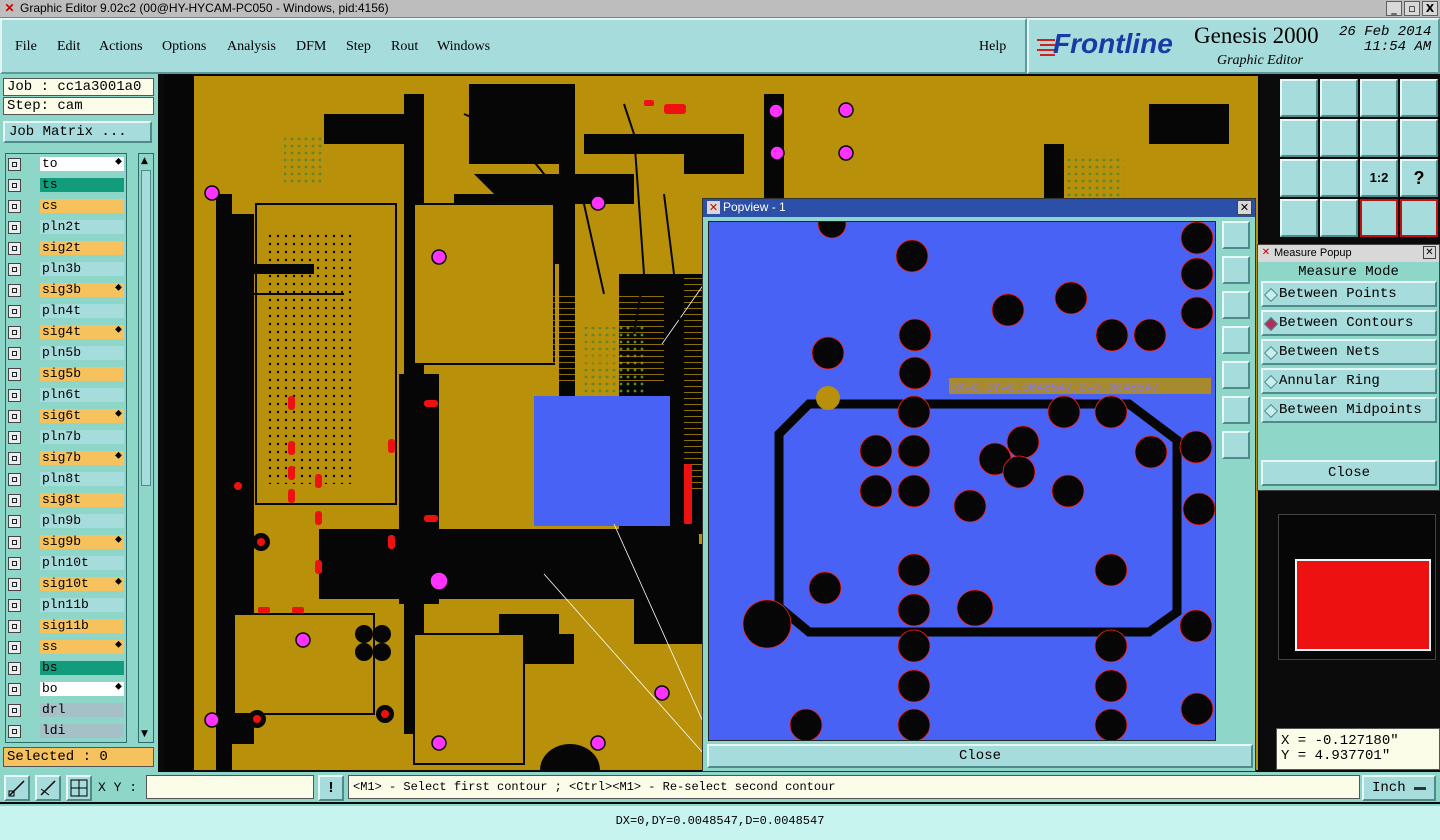 This screenshot has width=1440, height=840. I want to click on layer-row: sig9b ⬥, so click(66, 542).